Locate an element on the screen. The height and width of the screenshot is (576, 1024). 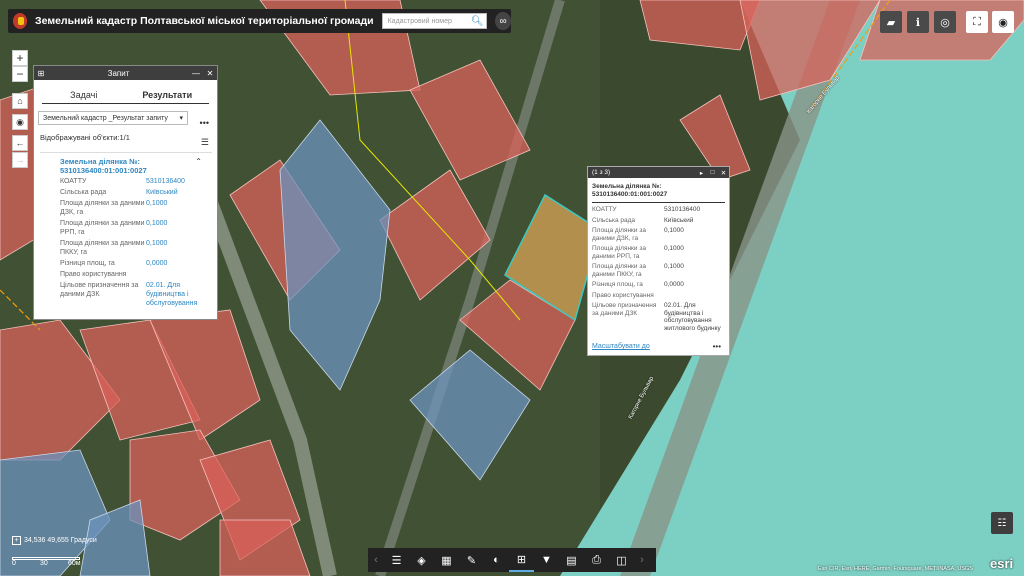
zoom-out-button: − is located at coordinates (20, 74).